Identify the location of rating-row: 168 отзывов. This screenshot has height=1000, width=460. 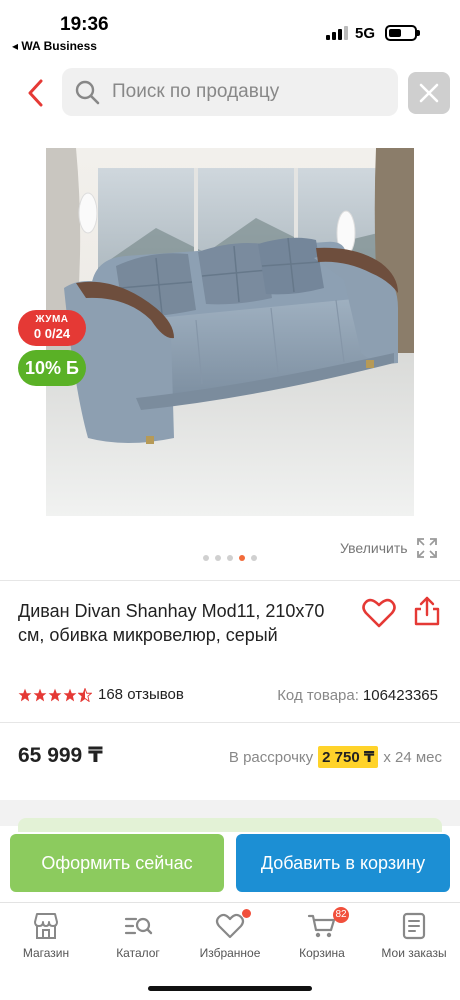
(101, 694).